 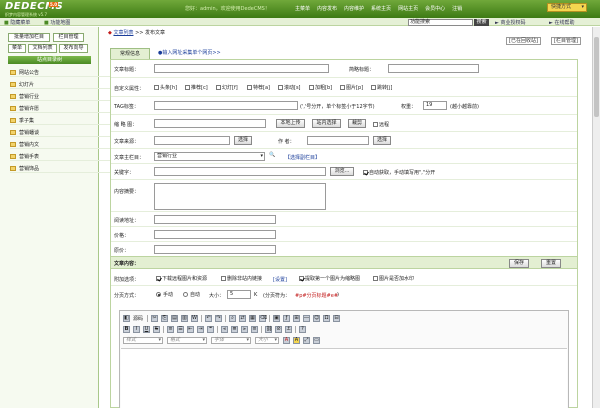 I want to click on select-all-icon: ▦, so click(x=253, y=318).